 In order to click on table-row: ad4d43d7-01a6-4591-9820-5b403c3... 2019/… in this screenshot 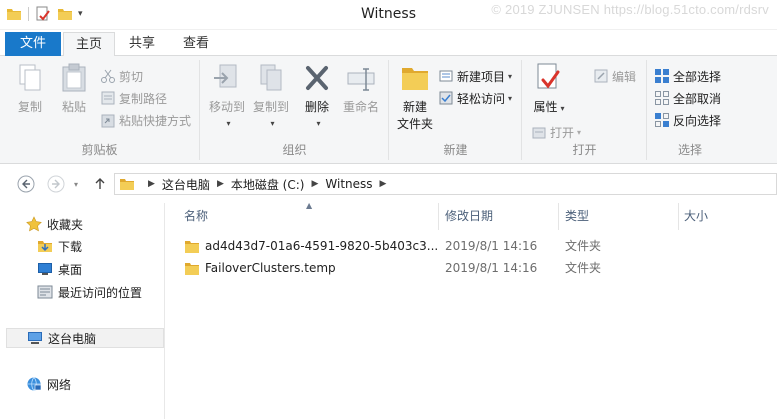, I will do `click(471, 246)`.